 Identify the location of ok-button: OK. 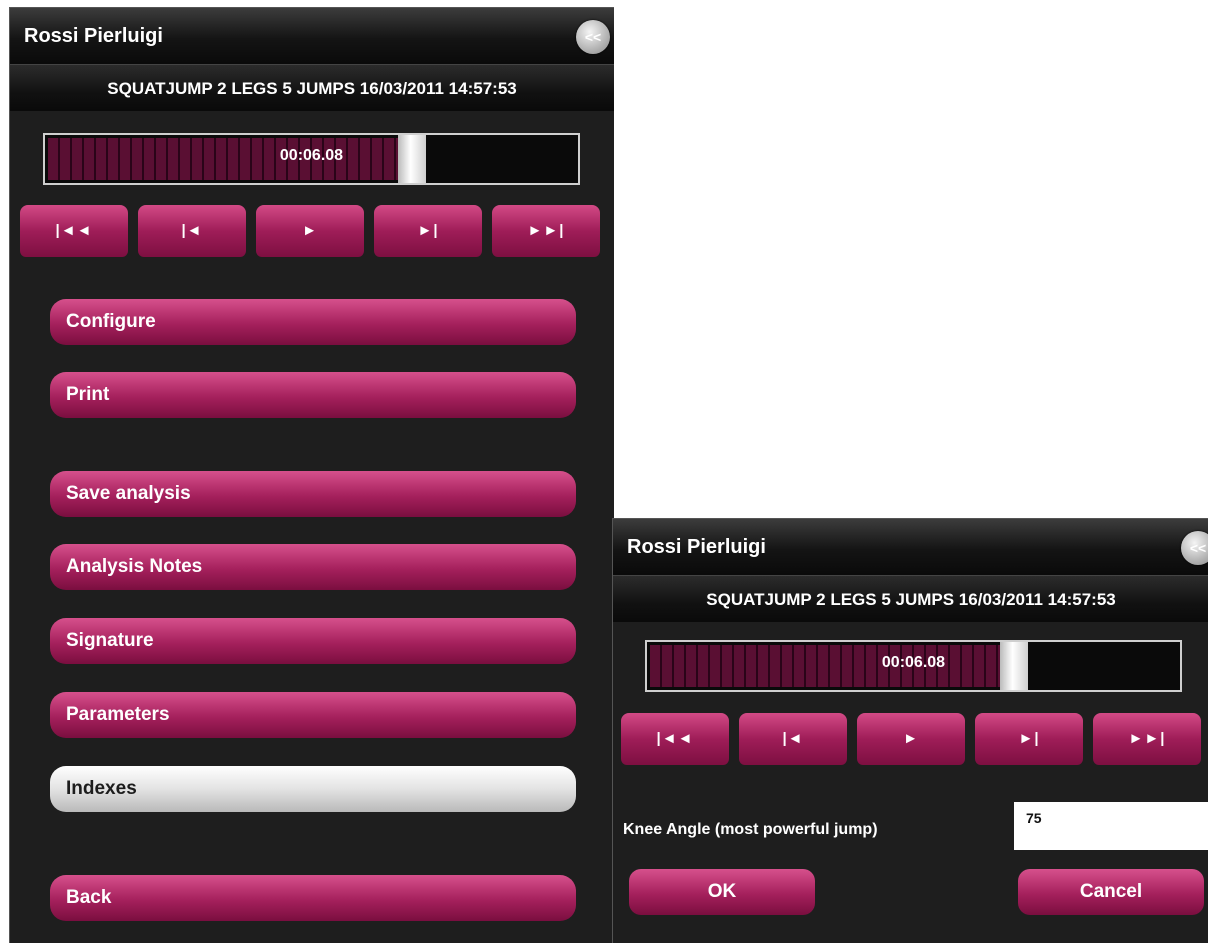
(722, 892).